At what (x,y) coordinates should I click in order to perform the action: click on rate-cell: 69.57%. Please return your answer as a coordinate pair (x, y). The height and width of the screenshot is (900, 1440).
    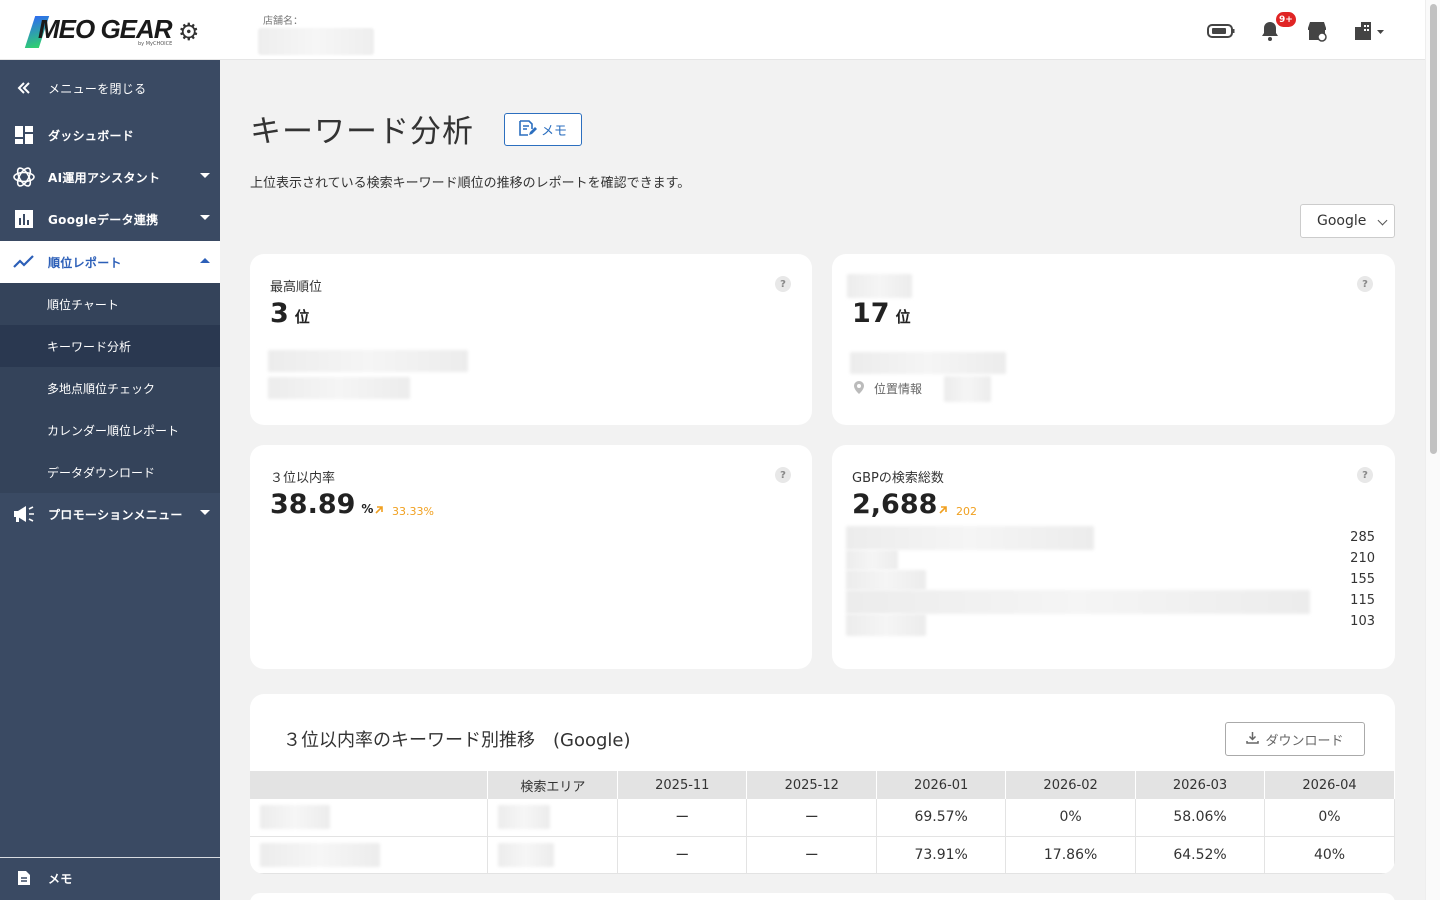
    Looking at the image, I should click on (941, 818).